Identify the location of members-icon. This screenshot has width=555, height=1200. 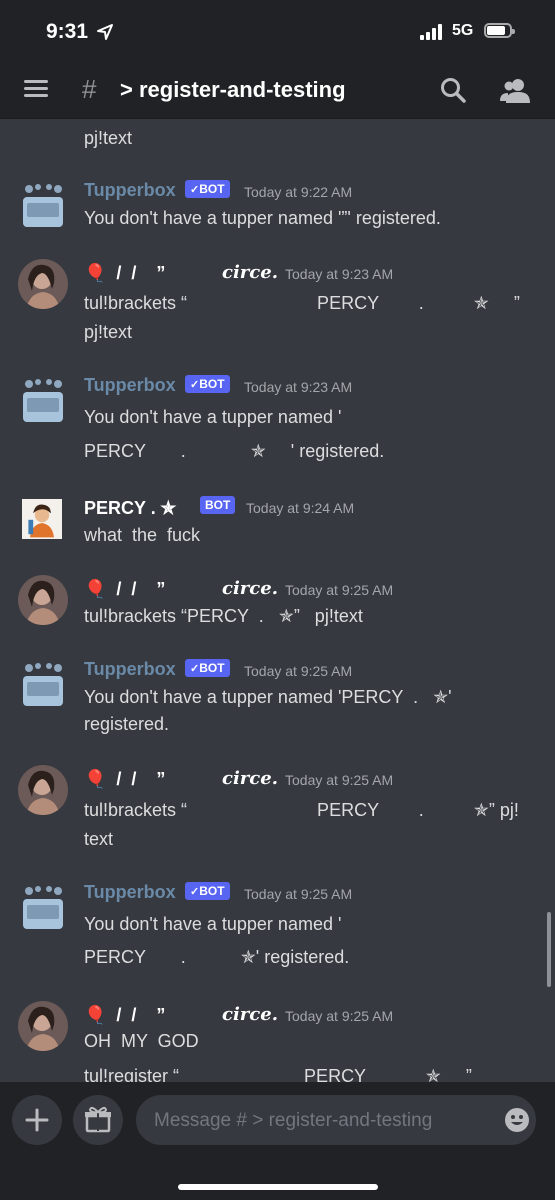
(515, 90).